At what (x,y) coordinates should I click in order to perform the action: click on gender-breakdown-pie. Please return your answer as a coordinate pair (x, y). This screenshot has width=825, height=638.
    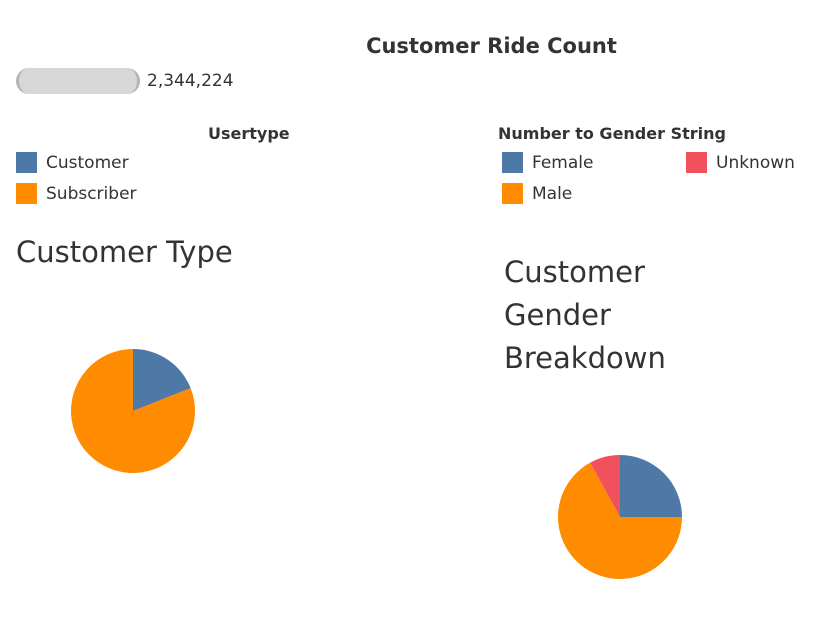
    Looking at the image, I should click on (620, 517).